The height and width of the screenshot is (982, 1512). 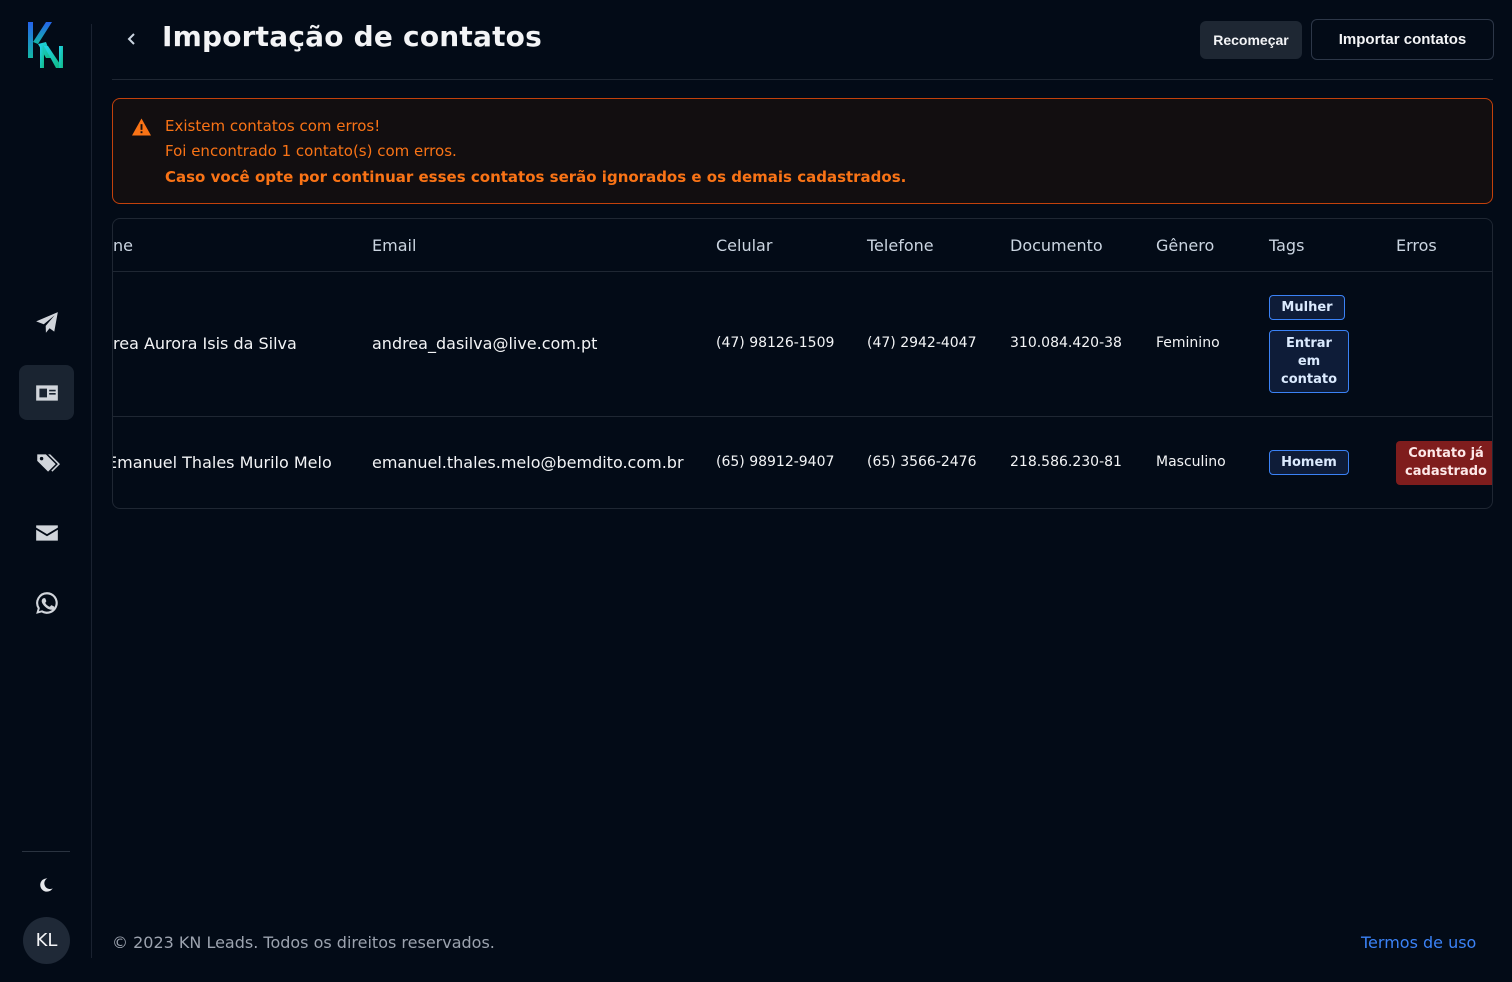 What do you see at coordinates (123, 245) in the screenshot?
I see `column-header-name: ne` at bounding box center [123, 245].